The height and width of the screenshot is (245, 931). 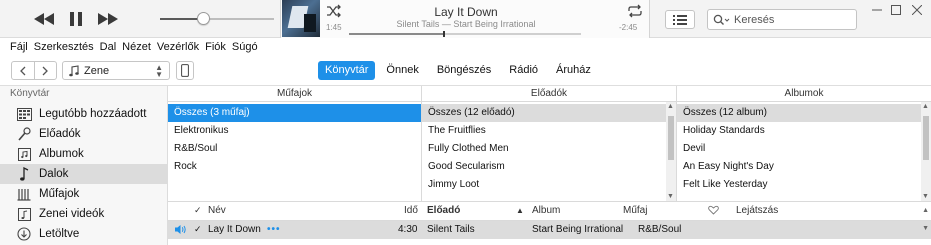 What do you see at coordinates (294, 131) in the screenshot?
I see `genre-row: Elektronikus` at bounding box center [294, 131].